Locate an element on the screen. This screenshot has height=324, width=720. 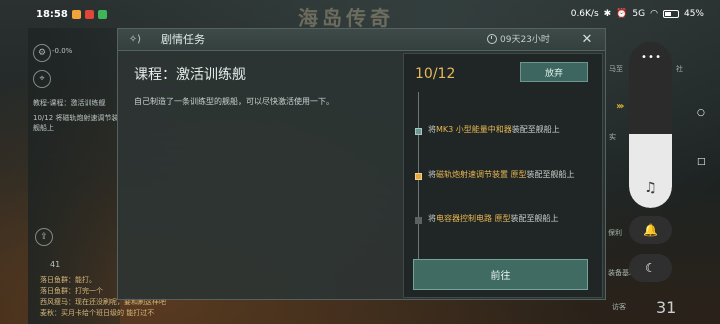
bg-task-line: 10/12 将磁轨炮射速调节装 is located at coordinates (75, 118).